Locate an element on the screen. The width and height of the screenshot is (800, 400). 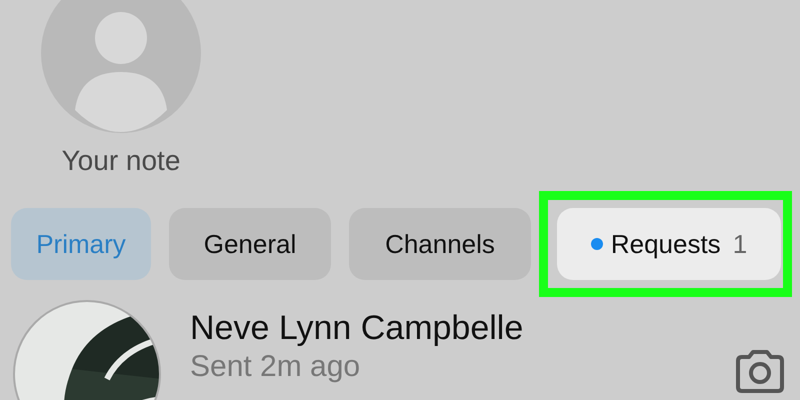
tab: Channels is located at coordinates (440, 244).